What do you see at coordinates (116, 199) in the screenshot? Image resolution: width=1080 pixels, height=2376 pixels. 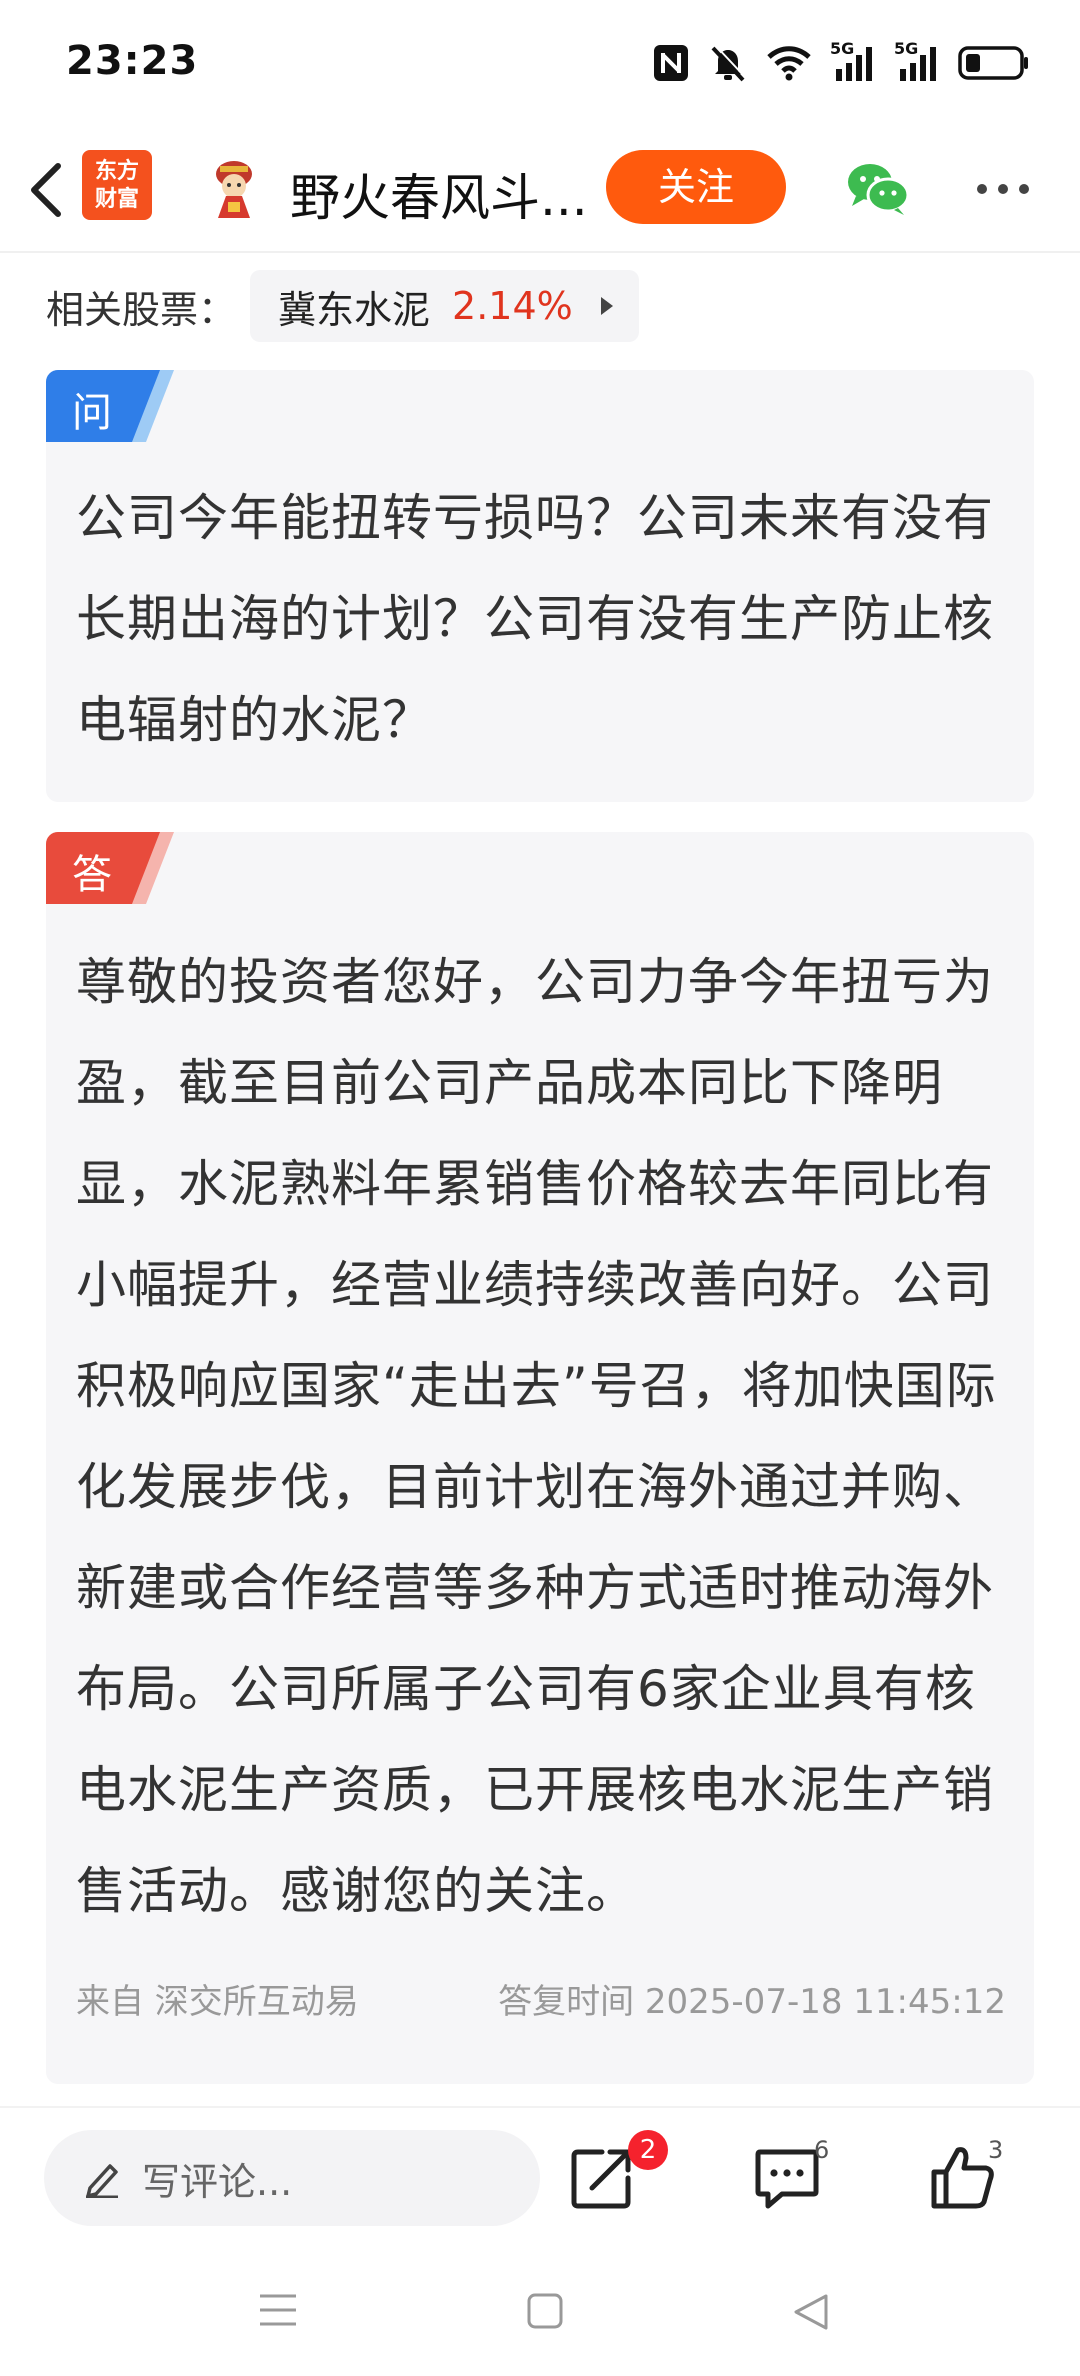 I see `logo-line-2: 财富` at bounding box center [116, 199].